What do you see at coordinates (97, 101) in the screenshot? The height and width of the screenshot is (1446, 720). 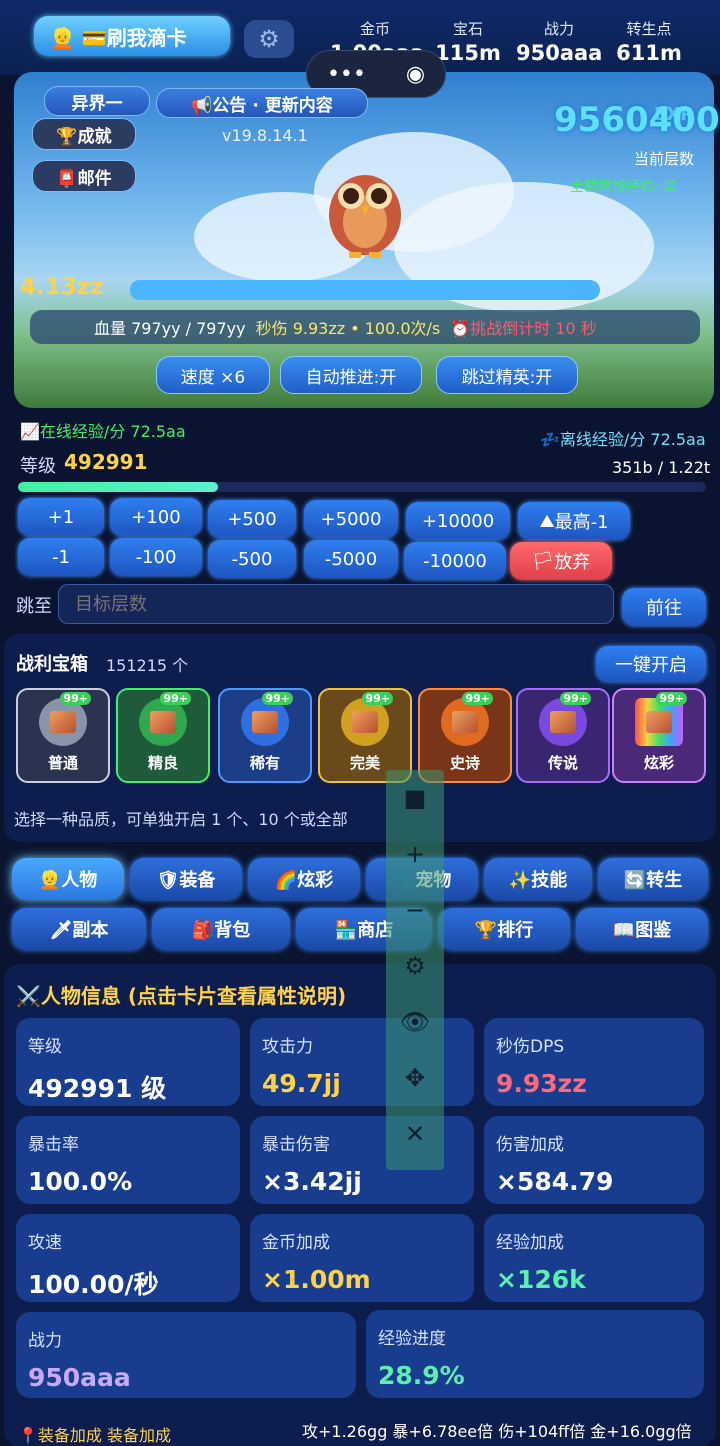 I see `world-tag: 异界一` at bounding box center [97, 101].